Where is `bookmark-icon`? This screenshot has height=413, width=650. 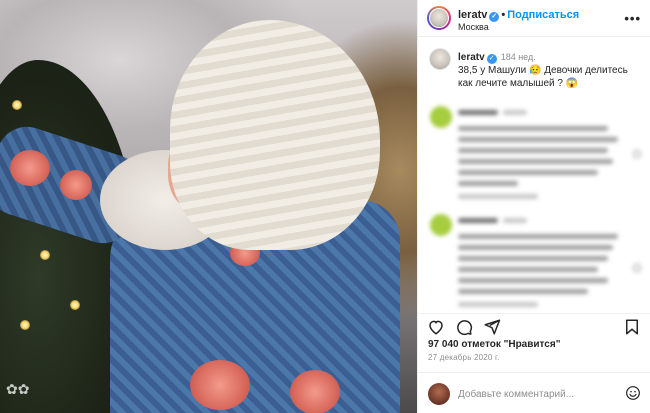 bookmark-icon is located at coordinates (632, 327).